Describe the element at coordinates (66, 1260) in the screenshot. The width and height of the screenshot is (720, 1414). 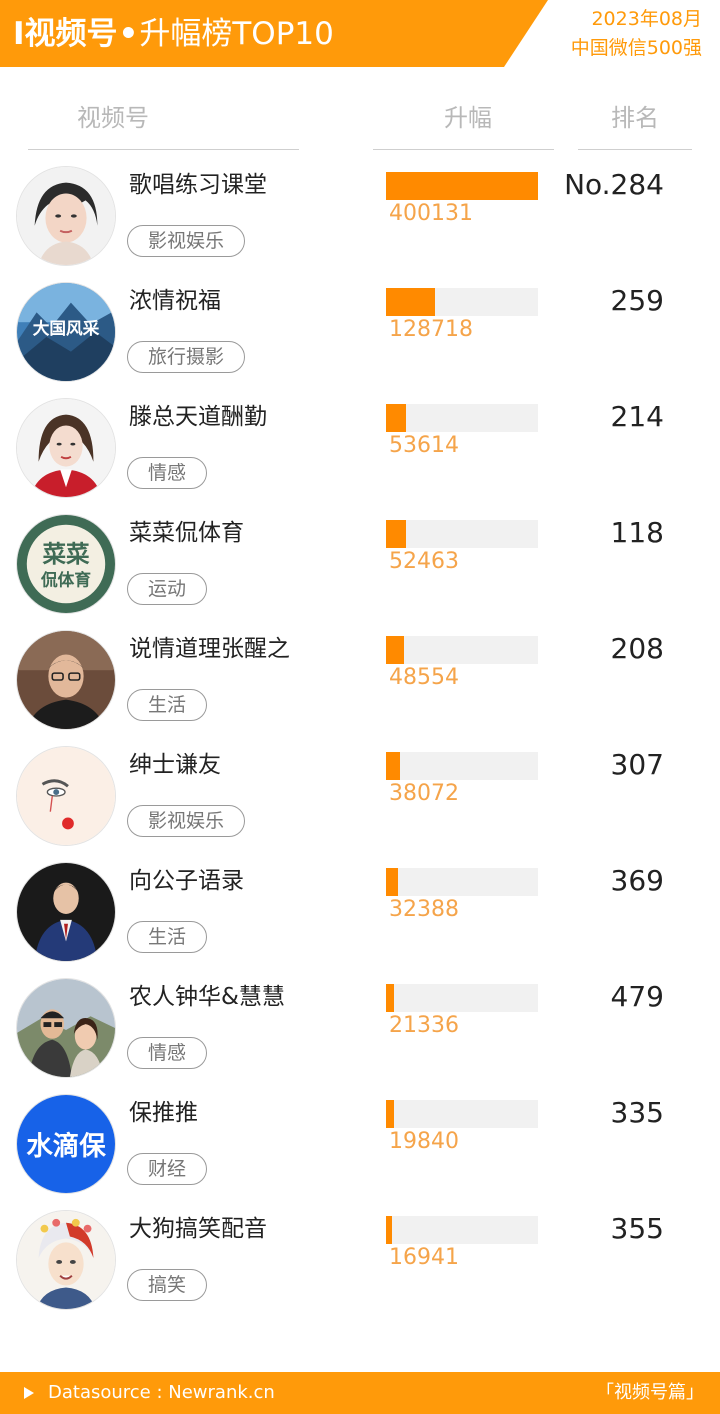
I see `anime-character-icon` at that location.